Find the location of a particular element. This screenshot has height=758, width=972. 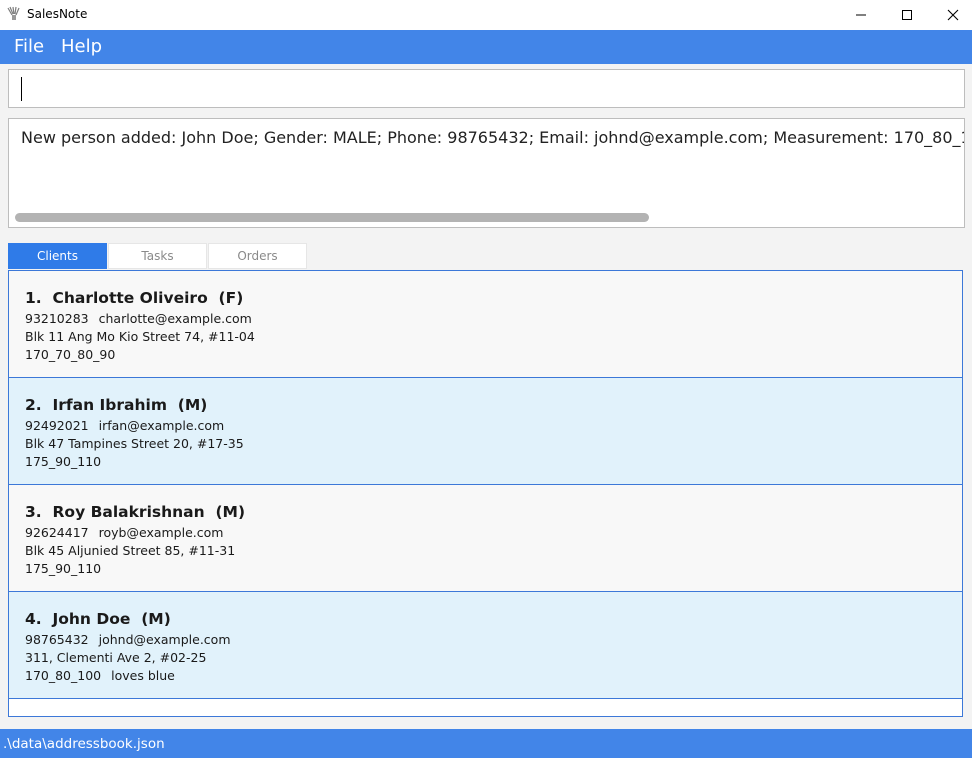

title-bar: SalesNote is located at coordinates (486, 15).